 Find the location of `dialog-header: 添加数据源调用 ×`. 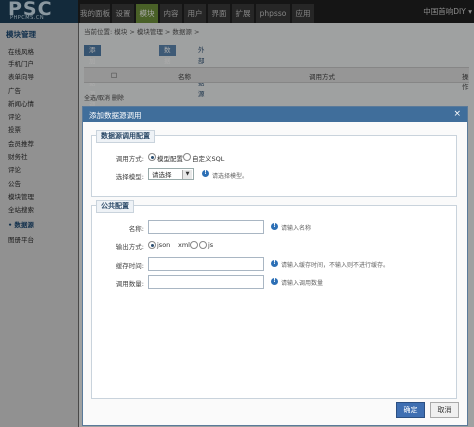

dialog-header: 添加数据源调用 × is located at coordinates (275, 114).